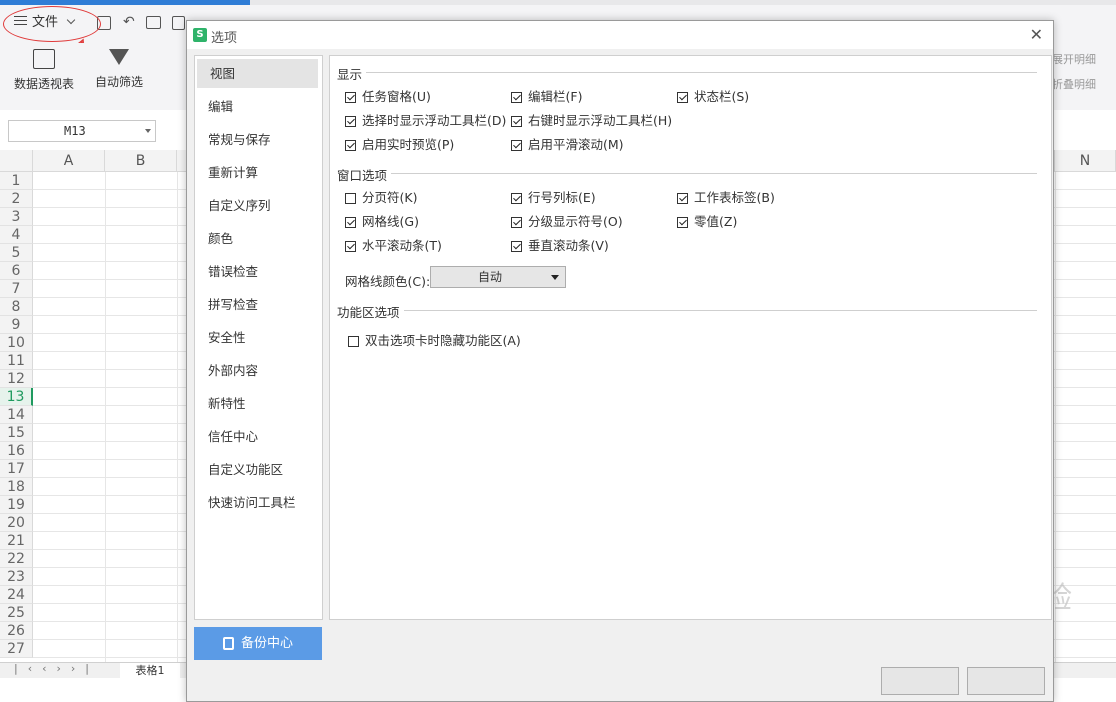 Image resolution: width=1116 pixels, height=702 pixels. I want to click on sheet-nav-arrows-icon: |‹‹››|, so click(56, 668).